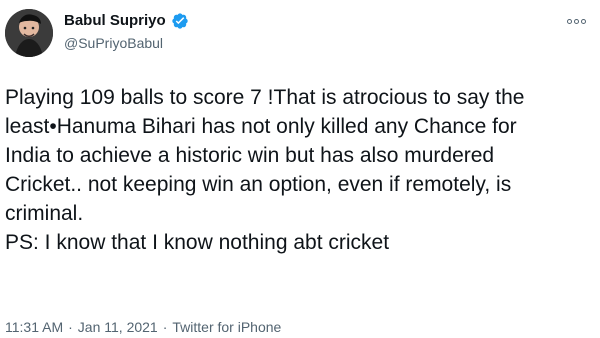 This screenshot has height=338, width=600. Describe the element at coordinates (226, 327) in the screenshot. I see `tweet-source-link: Twitter for iPhone` at that location.